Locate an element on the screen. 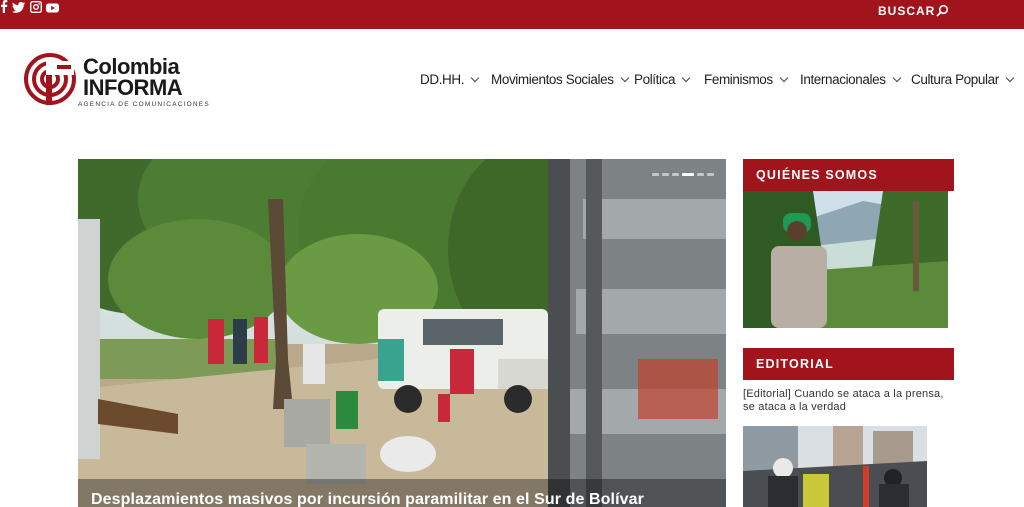 Image resolution: width=1024 pixels, height=507 pixels. editorial-photo is located at coordinates (835, 466).